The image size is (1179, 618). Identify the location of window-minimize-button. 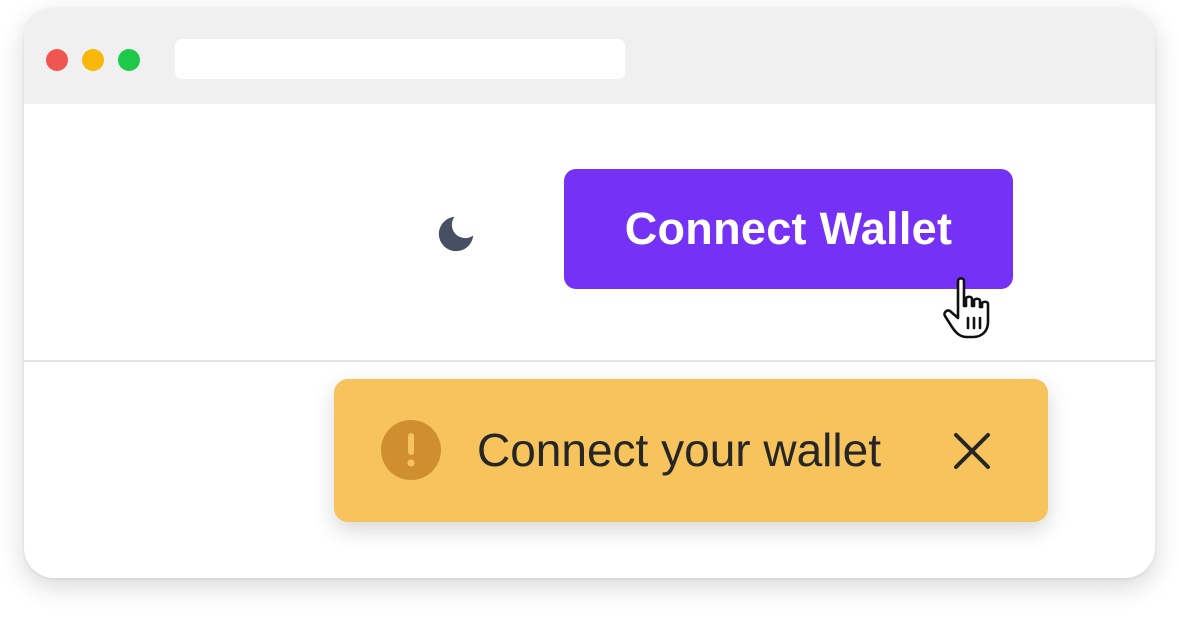
(93, 60).